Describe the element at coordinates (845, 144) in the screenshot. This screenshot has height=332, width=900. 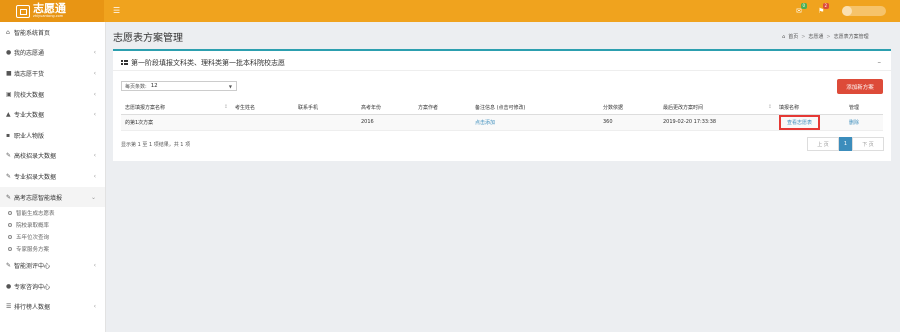
I see `page-1-button: 1` at that location.